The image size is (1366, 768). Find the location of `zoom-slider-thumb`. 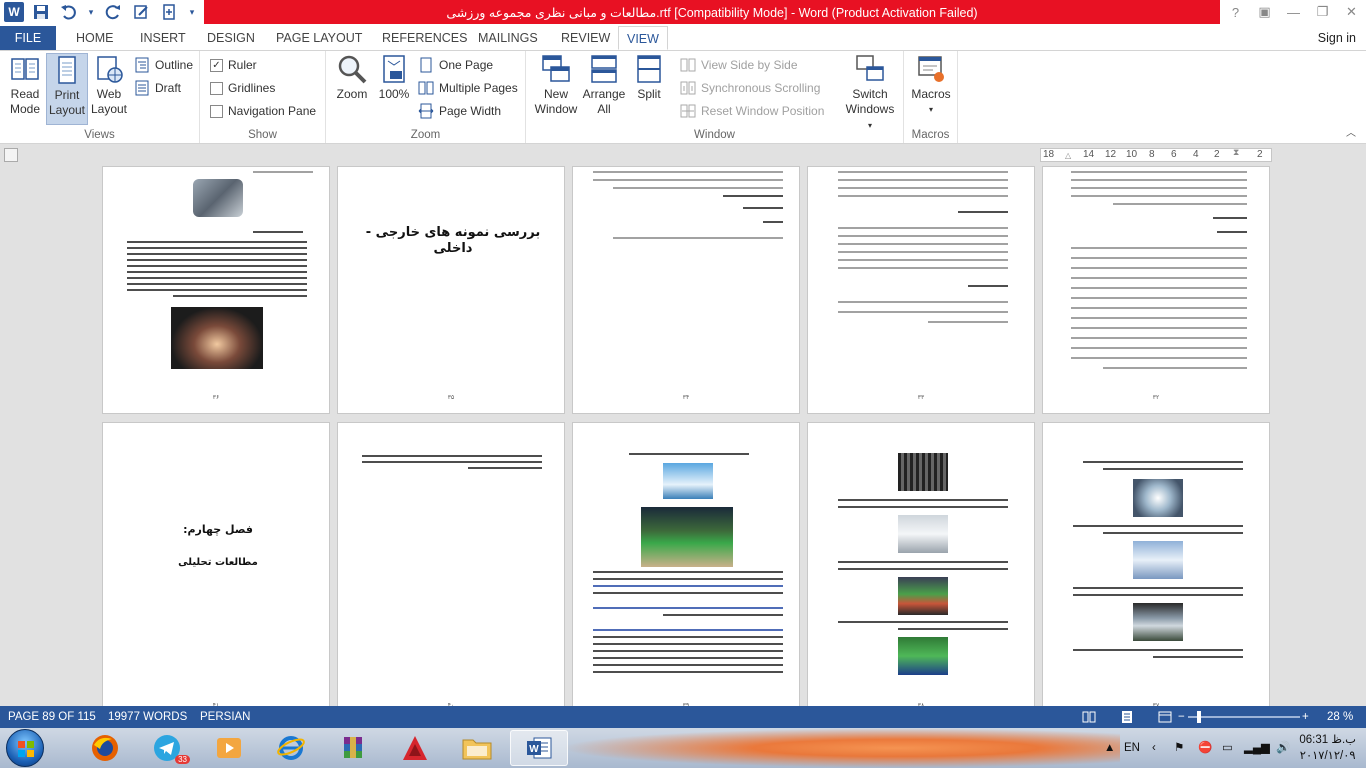

zoom-slider-thumb is located at coordinates (1199, 717).